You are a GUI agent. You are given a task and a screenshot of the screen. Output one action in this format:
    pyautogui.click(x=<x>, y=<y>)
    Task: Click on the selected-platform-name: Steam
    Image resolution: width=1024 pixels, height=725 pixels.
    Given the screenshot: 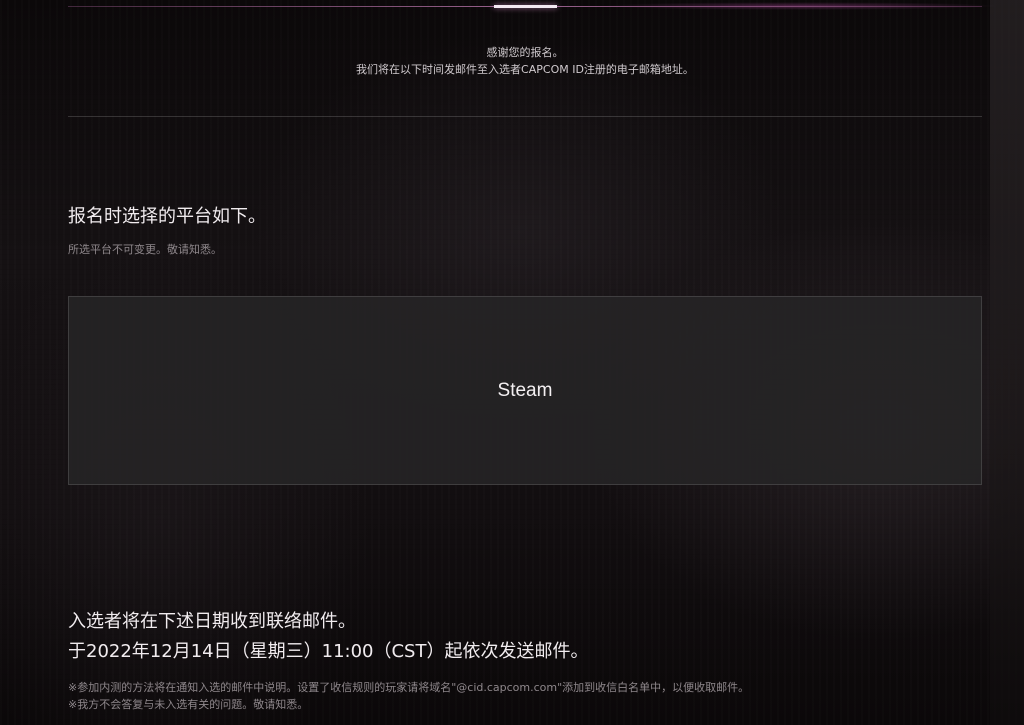 What is the action you would take?
    pyautogui.click(x=525, y=390)
    